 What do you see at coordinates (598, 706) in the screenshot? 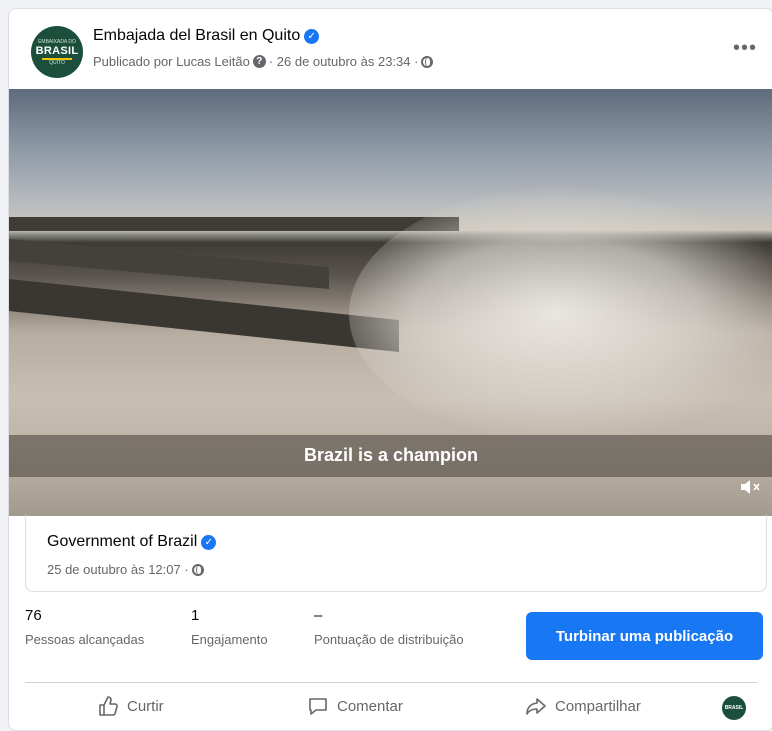
I see `share-label: Compartilhar` at bounding box center [598, 706].